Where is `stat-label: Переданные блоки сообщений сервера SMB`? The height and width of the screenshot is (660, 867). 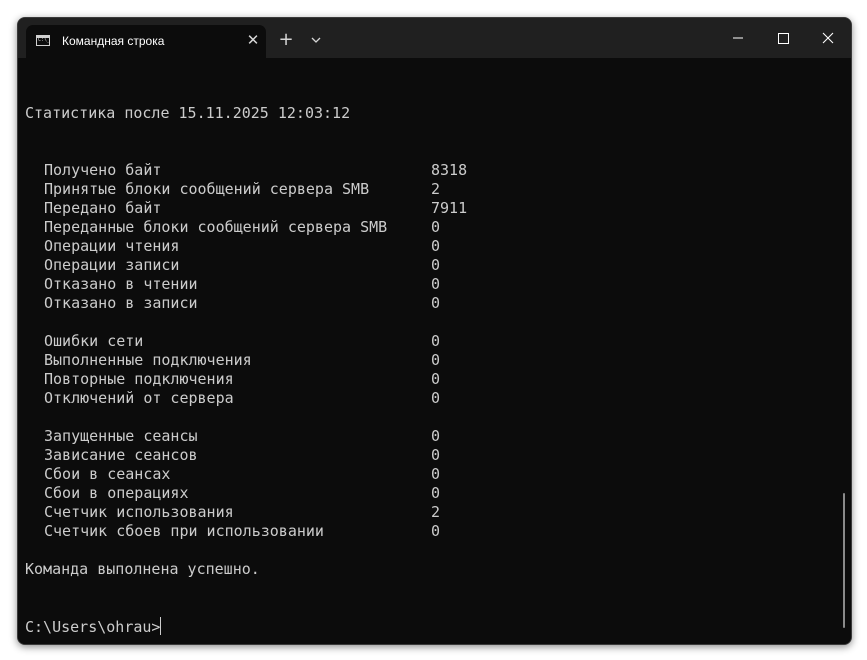
stat-label: Переданные блоки сообщений сервера SMB is located at coordinates (216, 227).